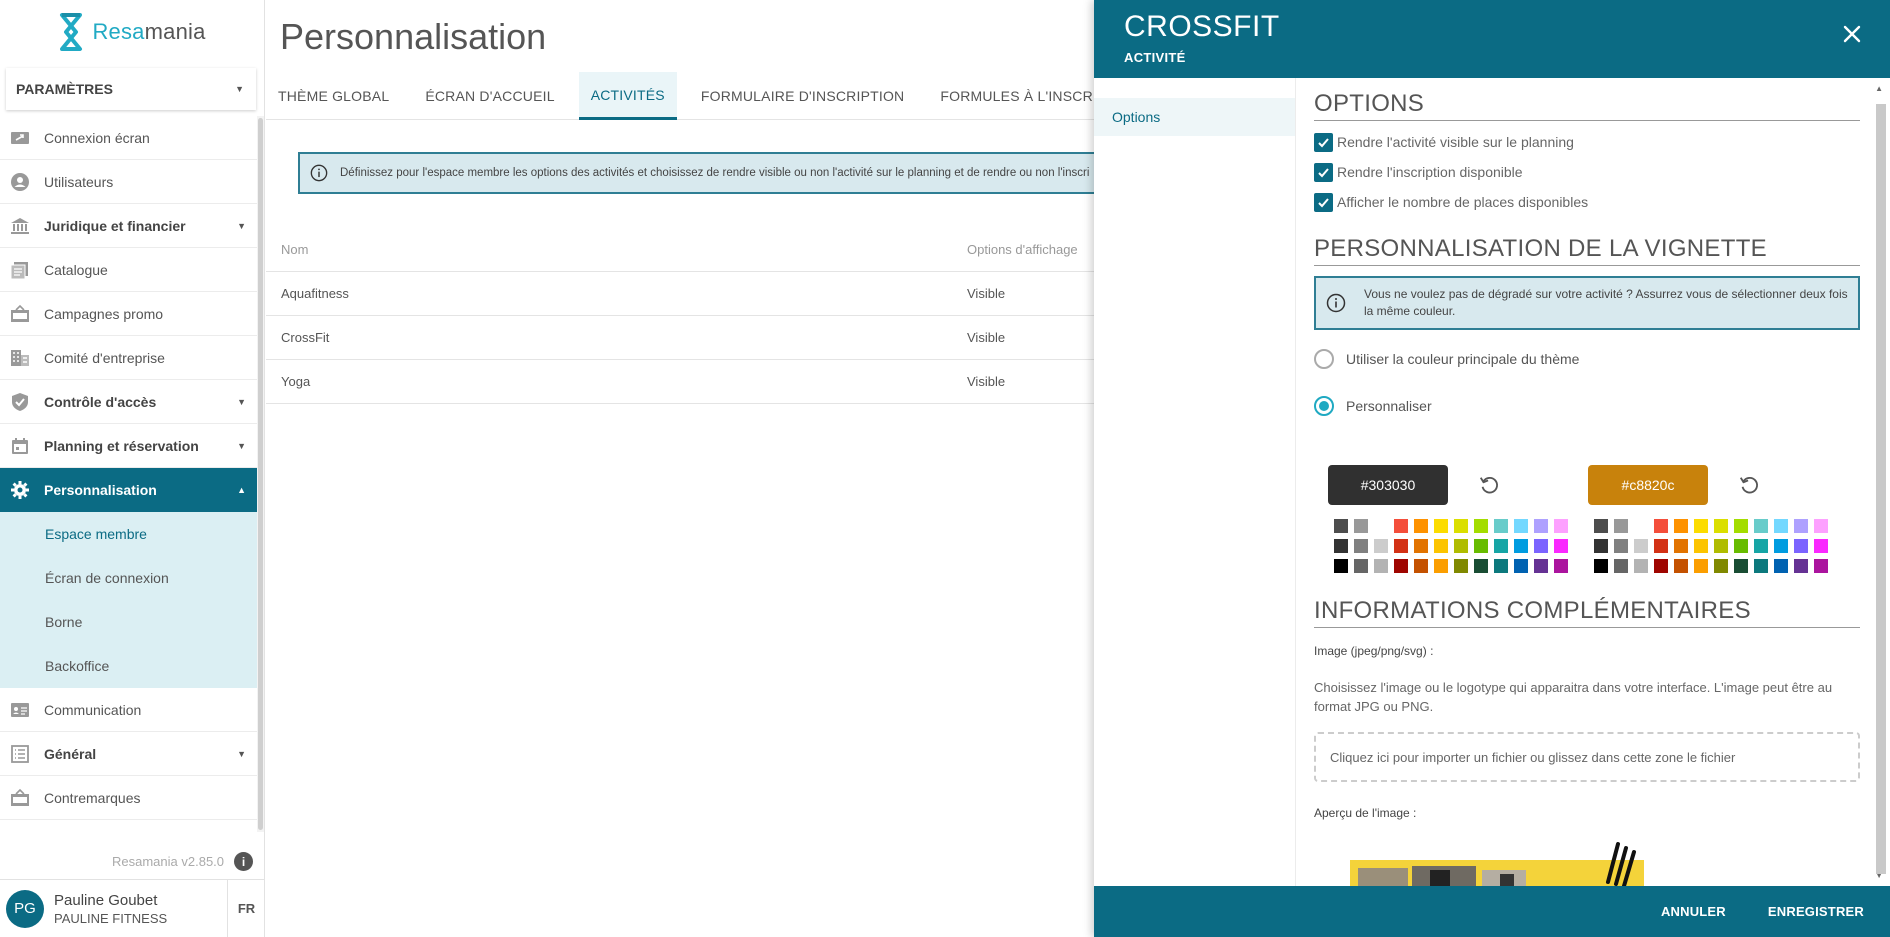 The width and height of the screenshot is (1890, 937). What do you see at coordinates (1879, 88) in the screenshot?
I see `scroll-up-icon: ▲` at bounding box center [1879, 88].